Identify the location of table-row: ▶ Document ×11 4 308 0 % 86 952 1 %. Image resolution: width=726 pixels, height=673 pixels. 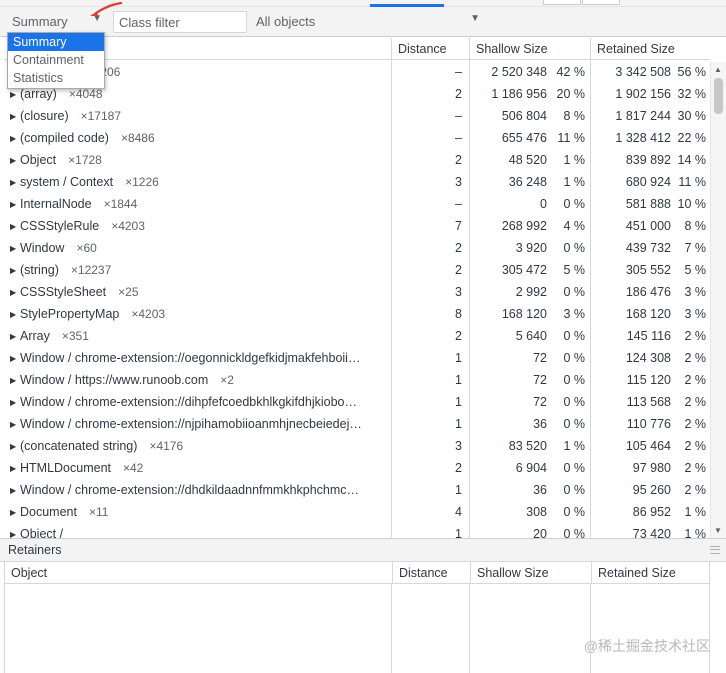
(357, 512).